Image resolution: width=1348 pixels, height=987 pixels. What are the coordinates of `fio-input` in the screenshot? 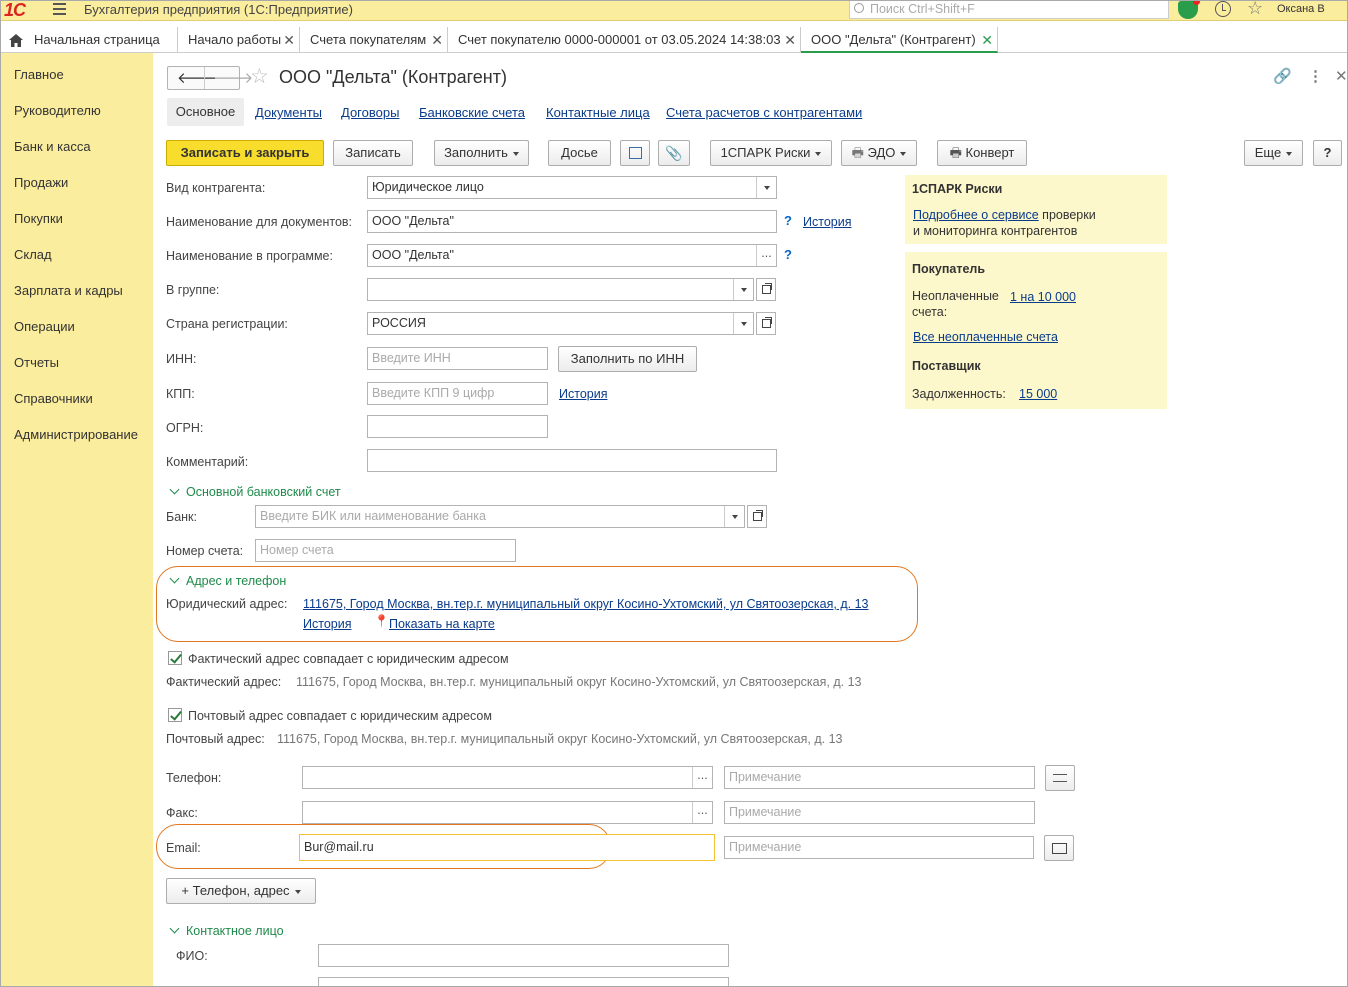 It's located at (523, 955).